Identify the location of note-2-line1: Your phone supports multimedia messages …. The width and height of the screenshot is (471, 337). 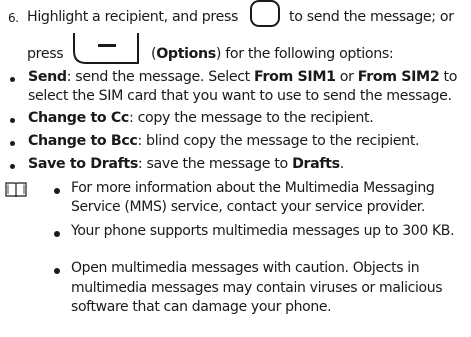
(263, 231).